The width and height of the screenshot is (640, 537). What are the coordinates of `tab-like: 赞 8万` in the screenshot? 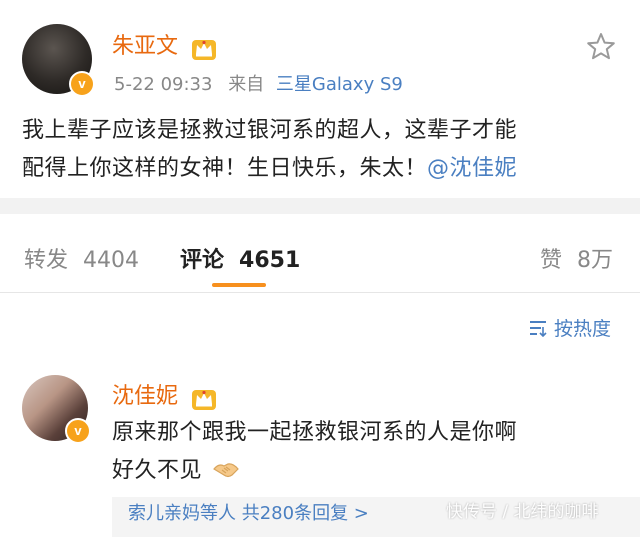 It's located at (576, 258).